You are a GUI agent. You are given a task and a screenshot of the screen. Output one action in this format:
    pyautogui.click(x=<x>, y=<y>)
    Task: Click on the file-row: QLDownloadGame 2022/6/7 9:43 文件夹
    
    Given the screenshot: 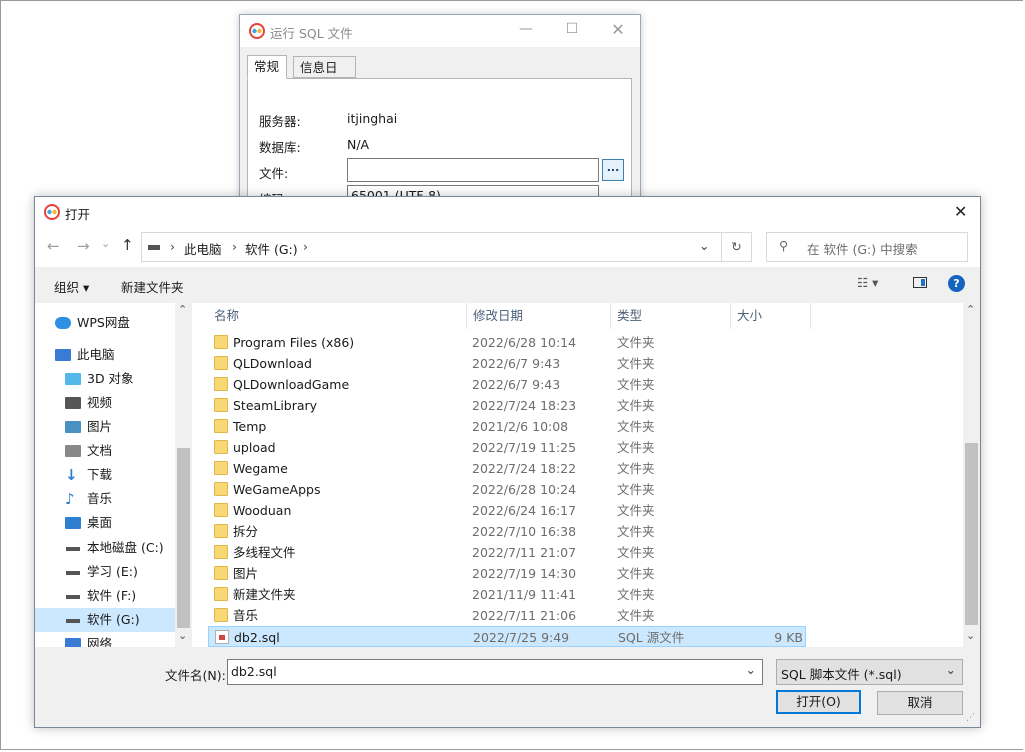 What is the action you would take?
    pyautogui.click(x=507, y=384)
    